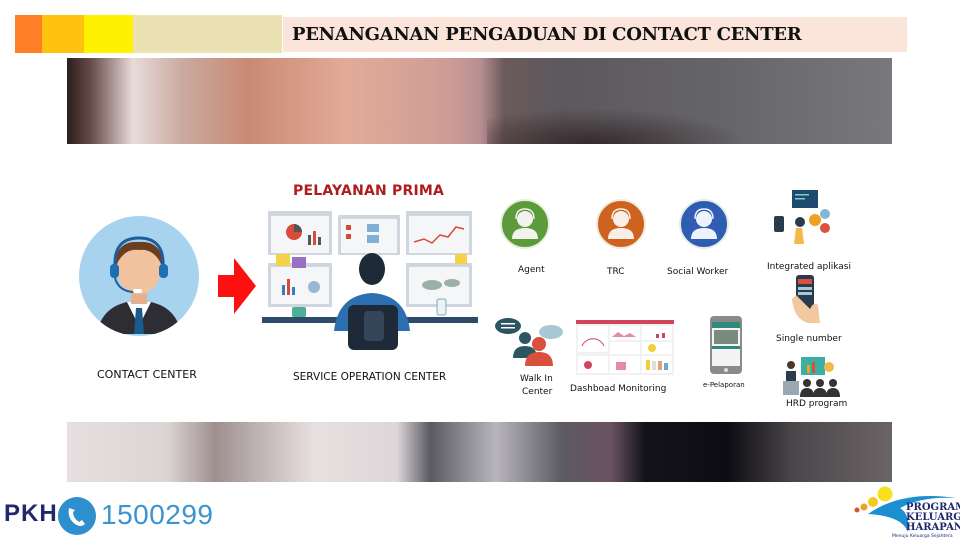 The height and width of the screenshot is (540, 960). What do you see at coordinates (922, 536) in the screenshot?
I see `logo-tagline: Menuju Keluarga Sejahtera` at bounding box center [922, 536].